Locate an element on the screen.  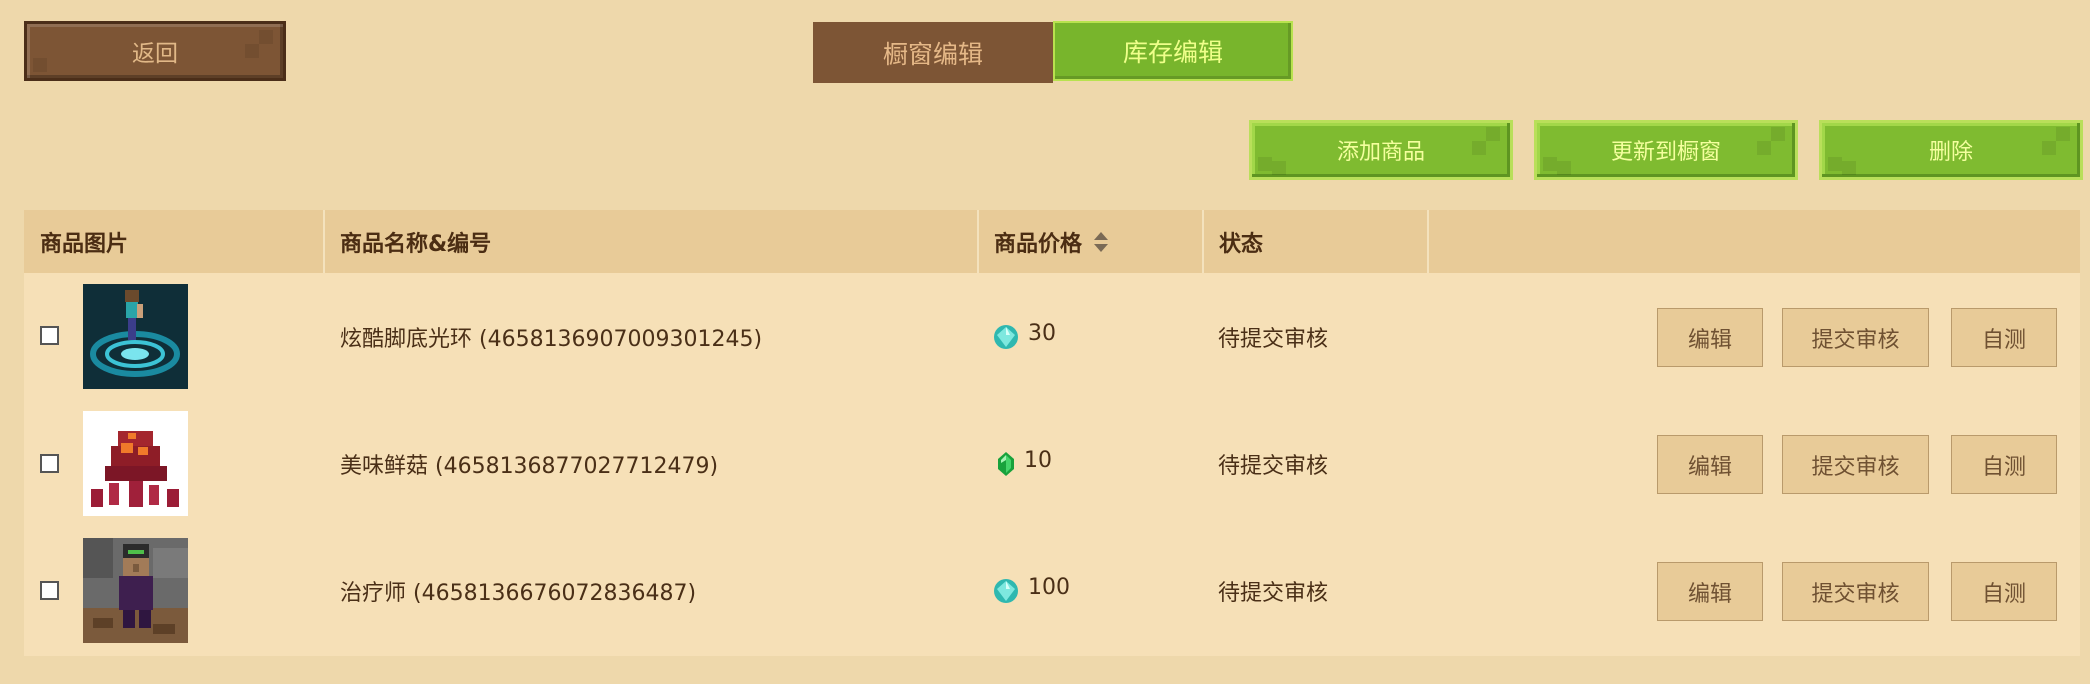
mushroom-icon is located at coordinates (135, 463).